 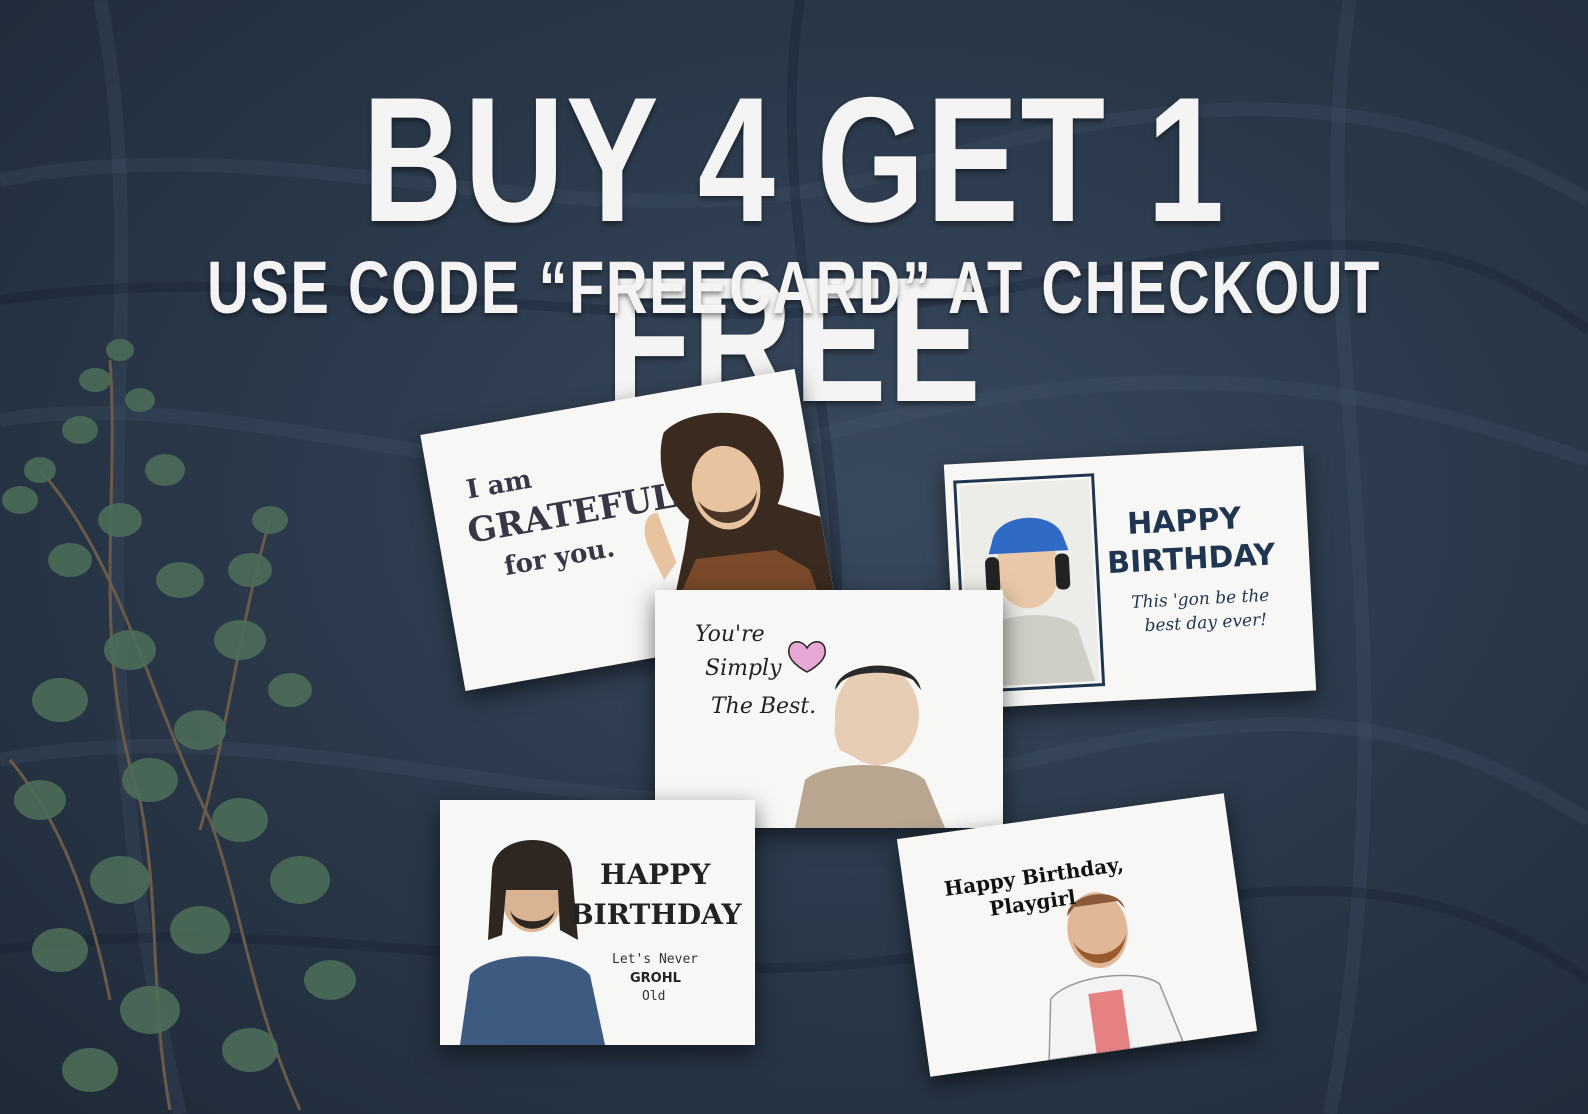 What do you see at coordinates (655, 959) in the screenshot?
I see `card-grohl-line3: Let's Never` at bounding box center [655, 959].